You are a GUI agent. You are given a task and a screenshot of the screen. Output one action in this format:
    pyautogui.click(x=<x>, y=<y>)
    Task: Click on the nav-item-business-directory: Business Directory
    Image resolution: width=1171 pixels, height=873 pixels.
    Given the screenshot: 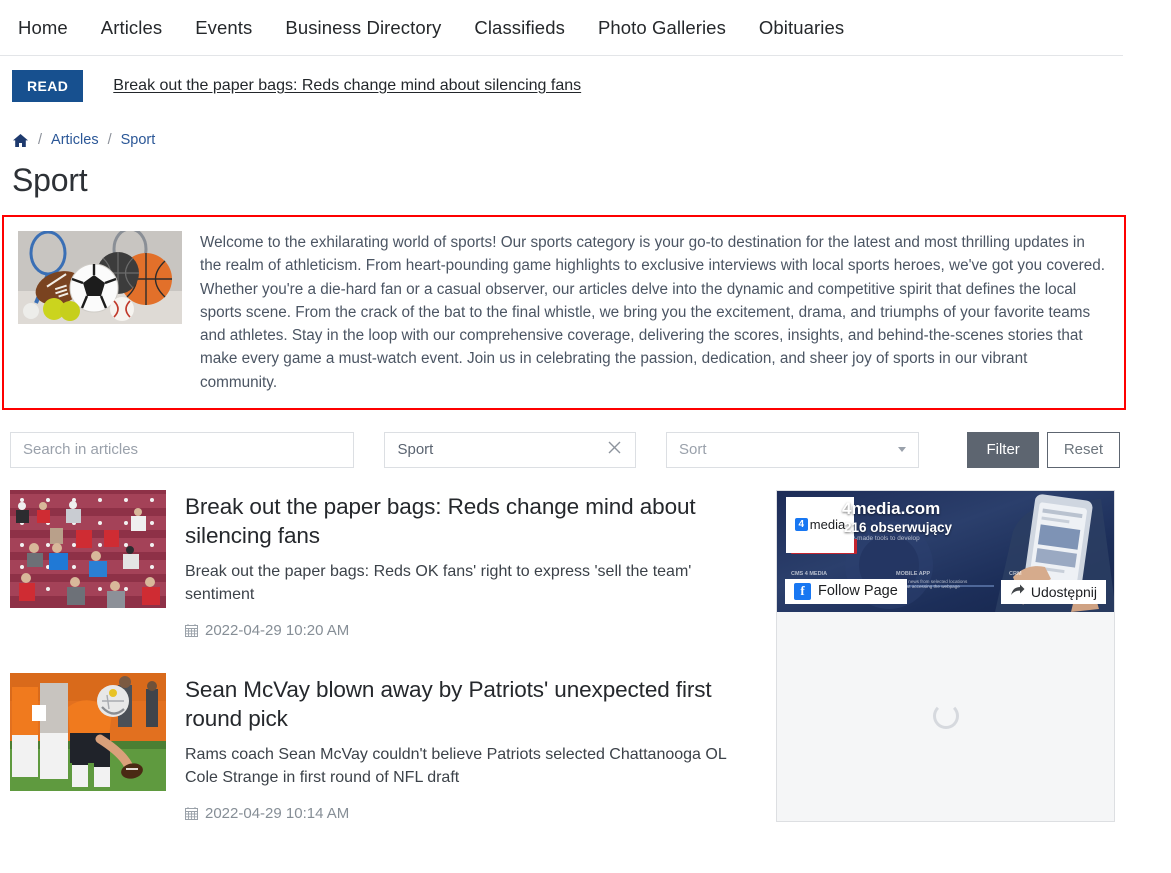 What is the action you would take?
    pyautogui.click(x=363, y=28)
    